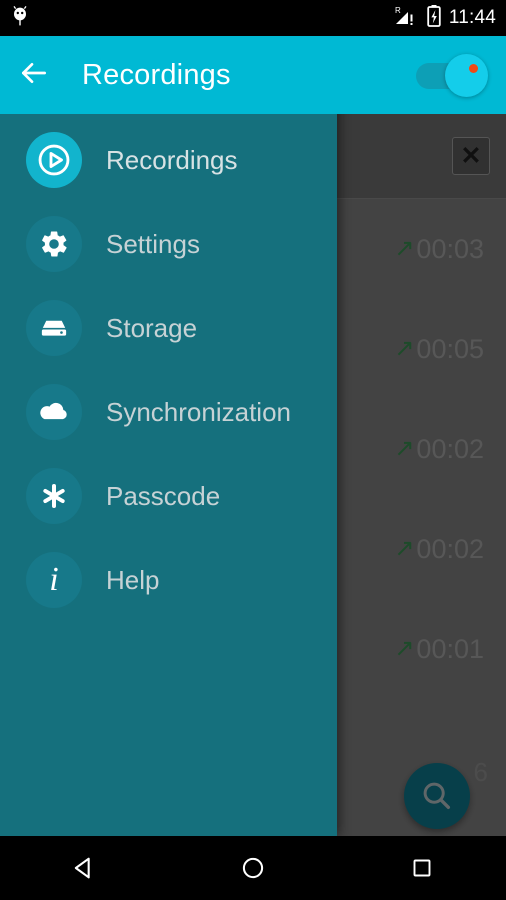 This screenshot has width=506, height=900. Describe the element at coordinates (471, 156) in the screenshot. I see `close-banner-button: ✕` at that location.